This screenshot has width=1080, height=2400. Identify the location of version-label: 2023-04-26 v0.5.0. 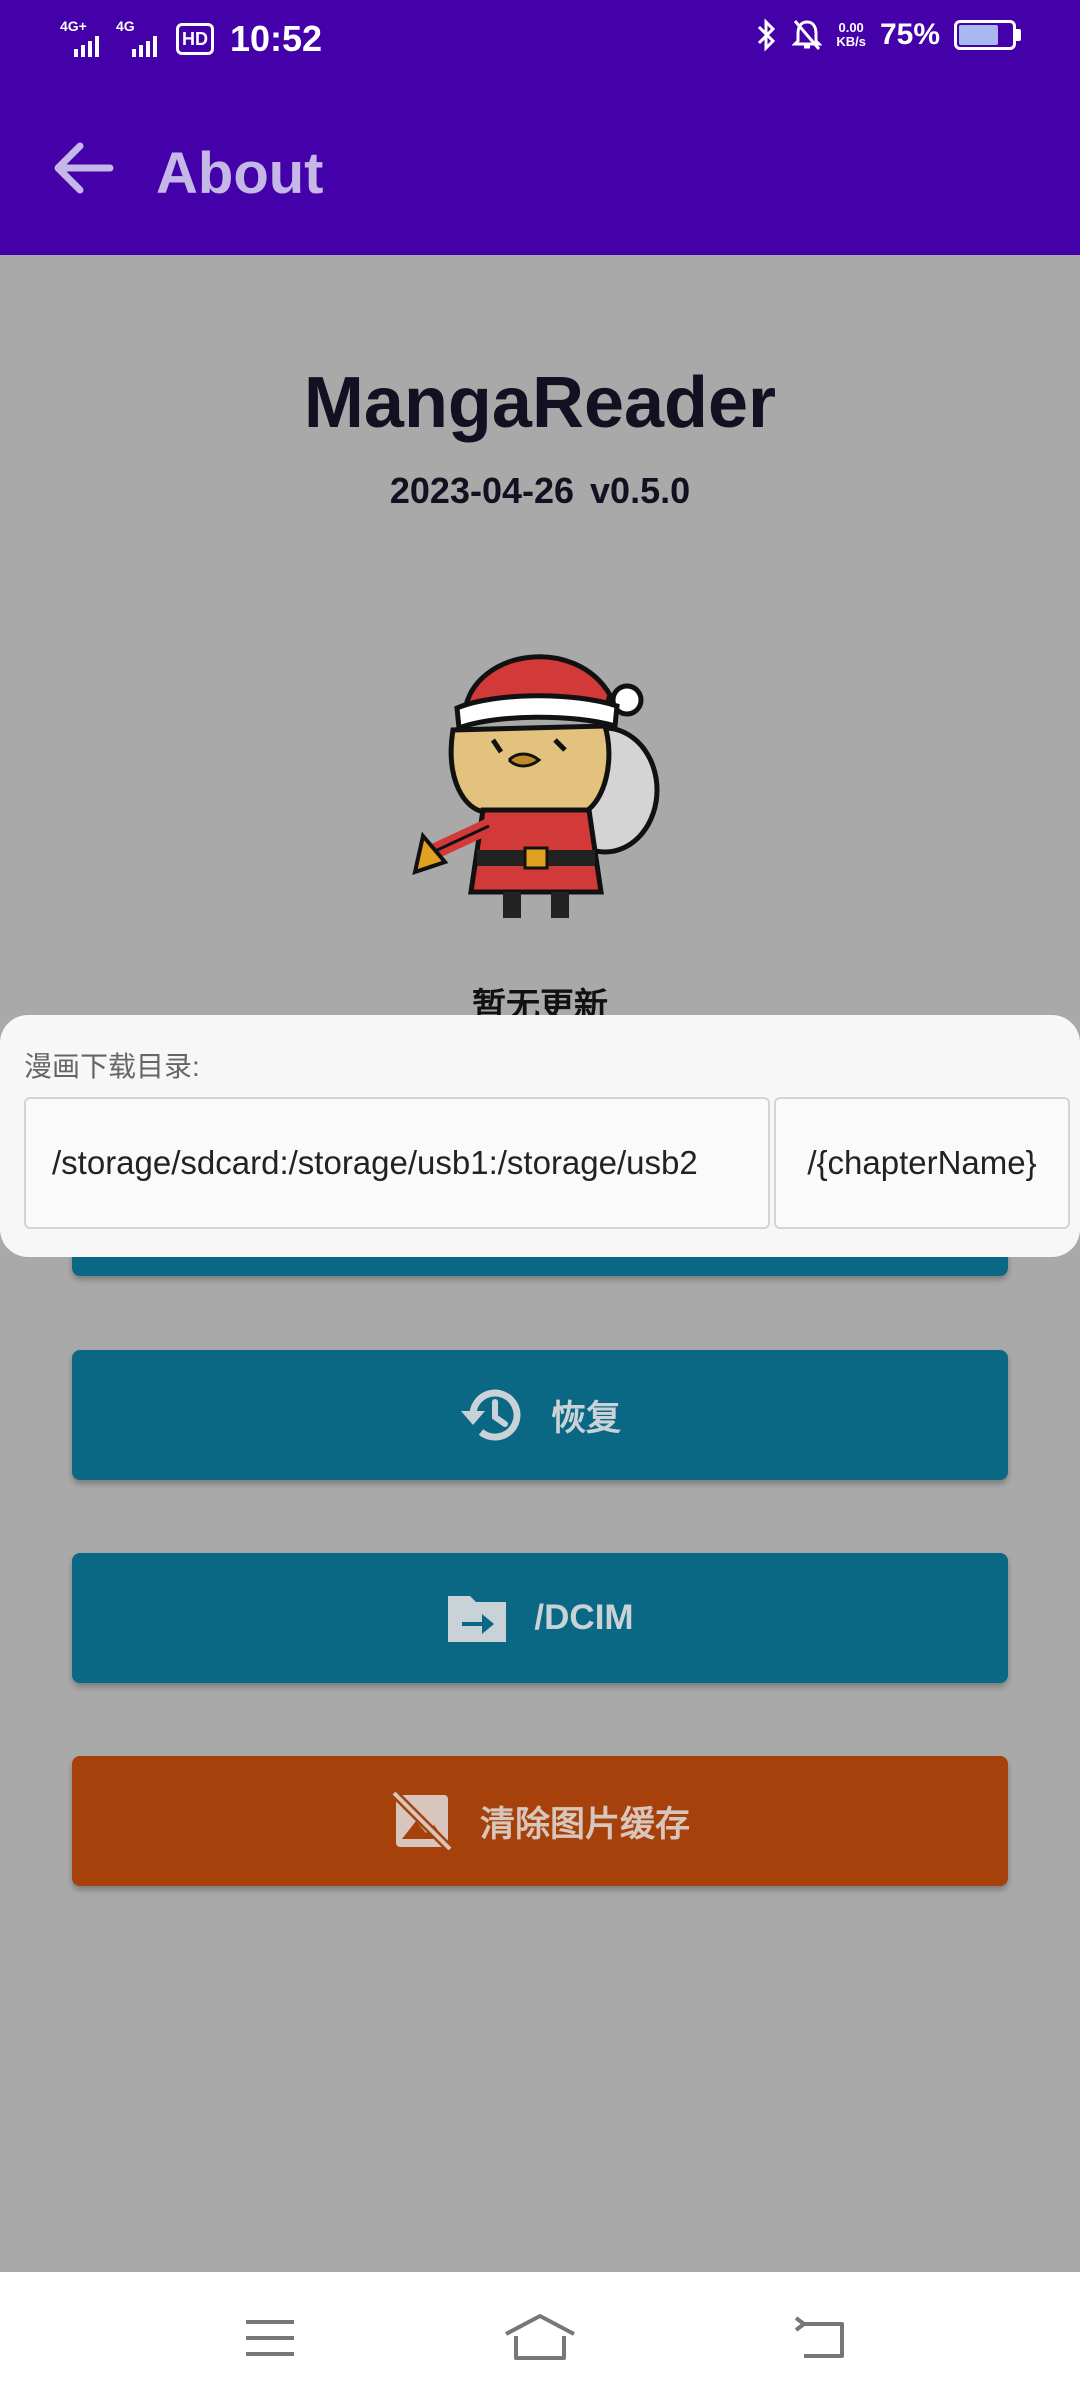
(540, 490).